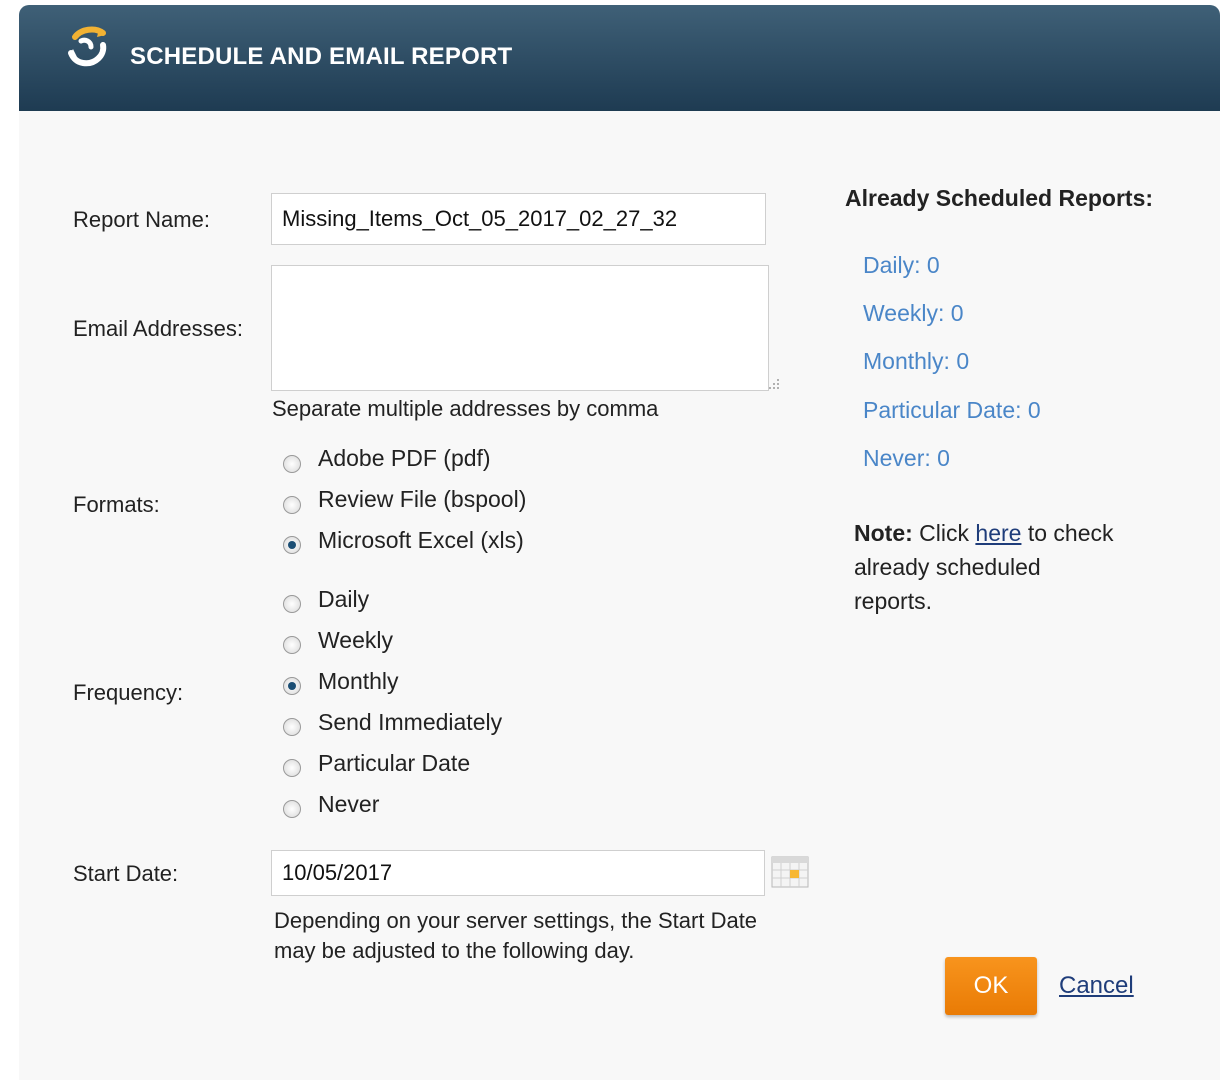 Image resolution: width=1220 pixels, height=1080 pixels. Describe the element at coordinates (292, 768) in the screenshot. I see `frequency-particular-date-radio` at that location.